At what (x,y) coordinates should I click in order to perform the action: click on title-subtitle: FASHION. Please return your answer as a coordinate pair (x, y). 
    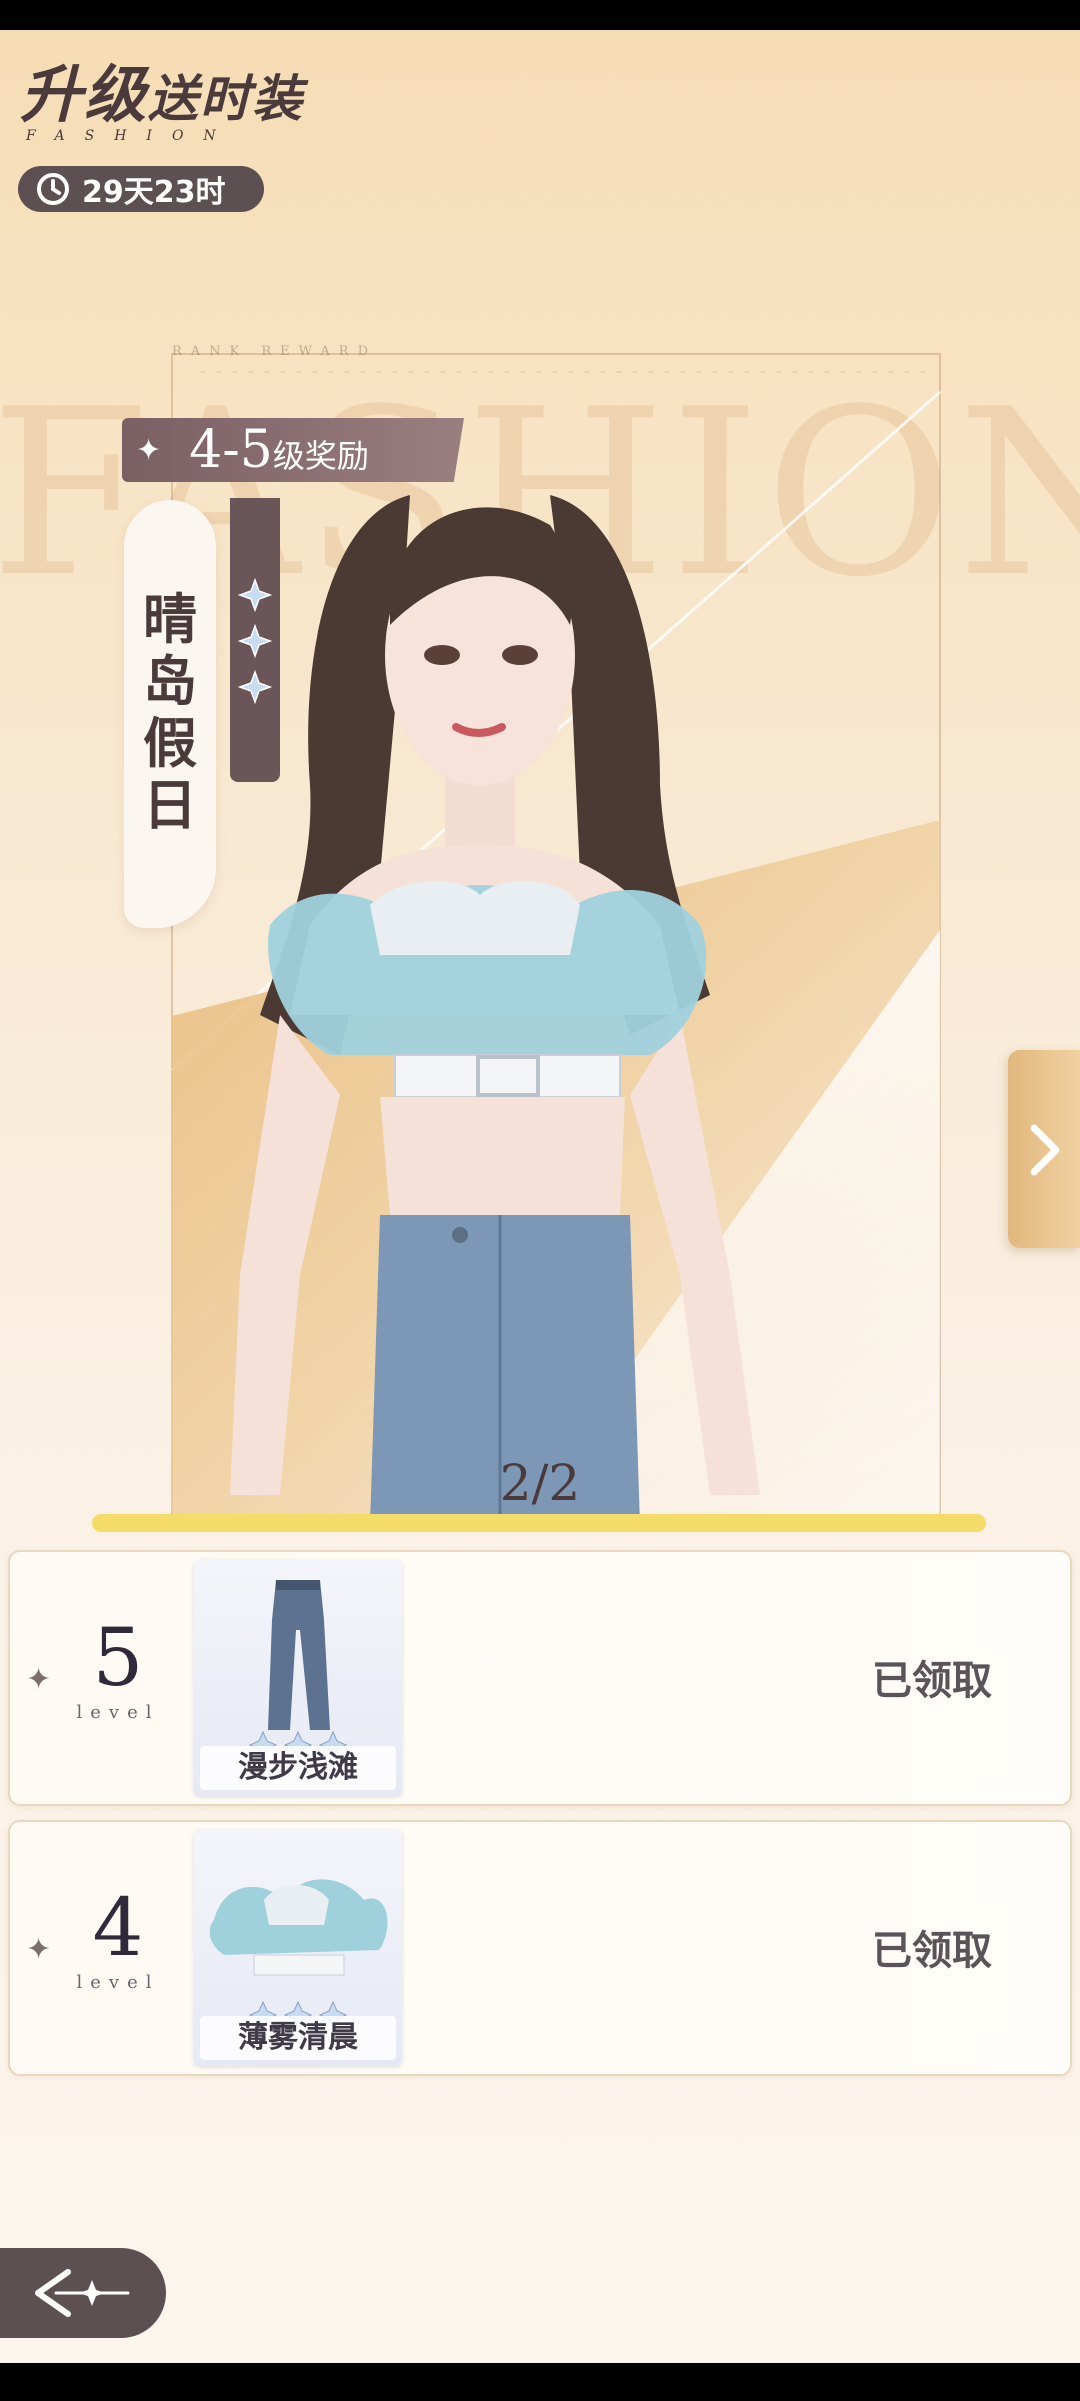
    Looking at the image, I should click on (131, 136).